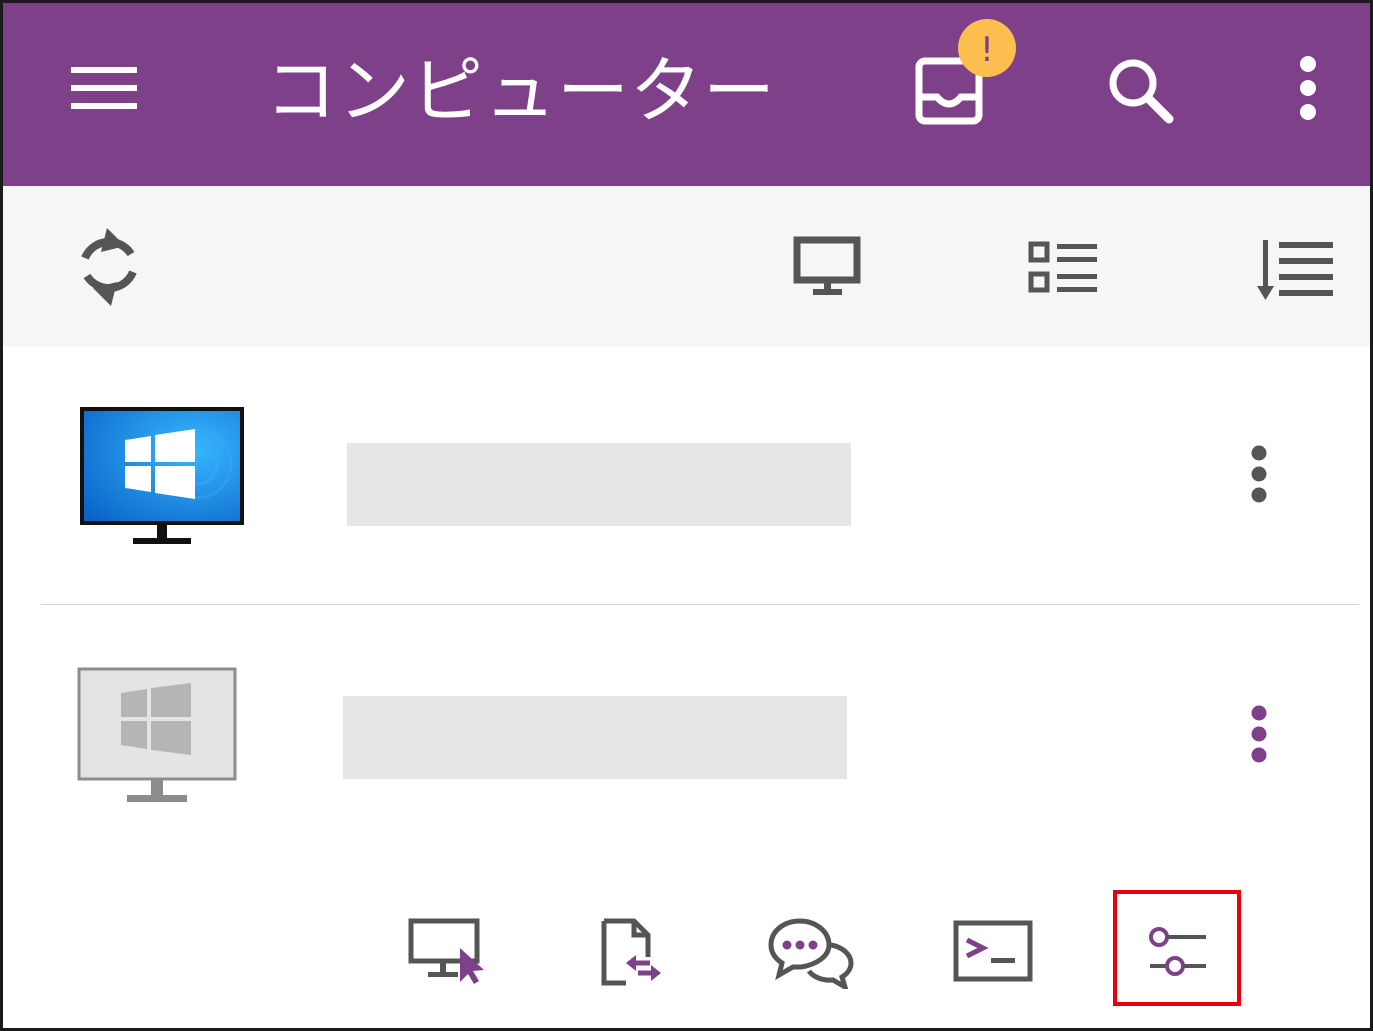  What do you see at coordinates (1308, 90) in the screenshot?
I see `more-vert-icon` at bounding box center [1308, 90].